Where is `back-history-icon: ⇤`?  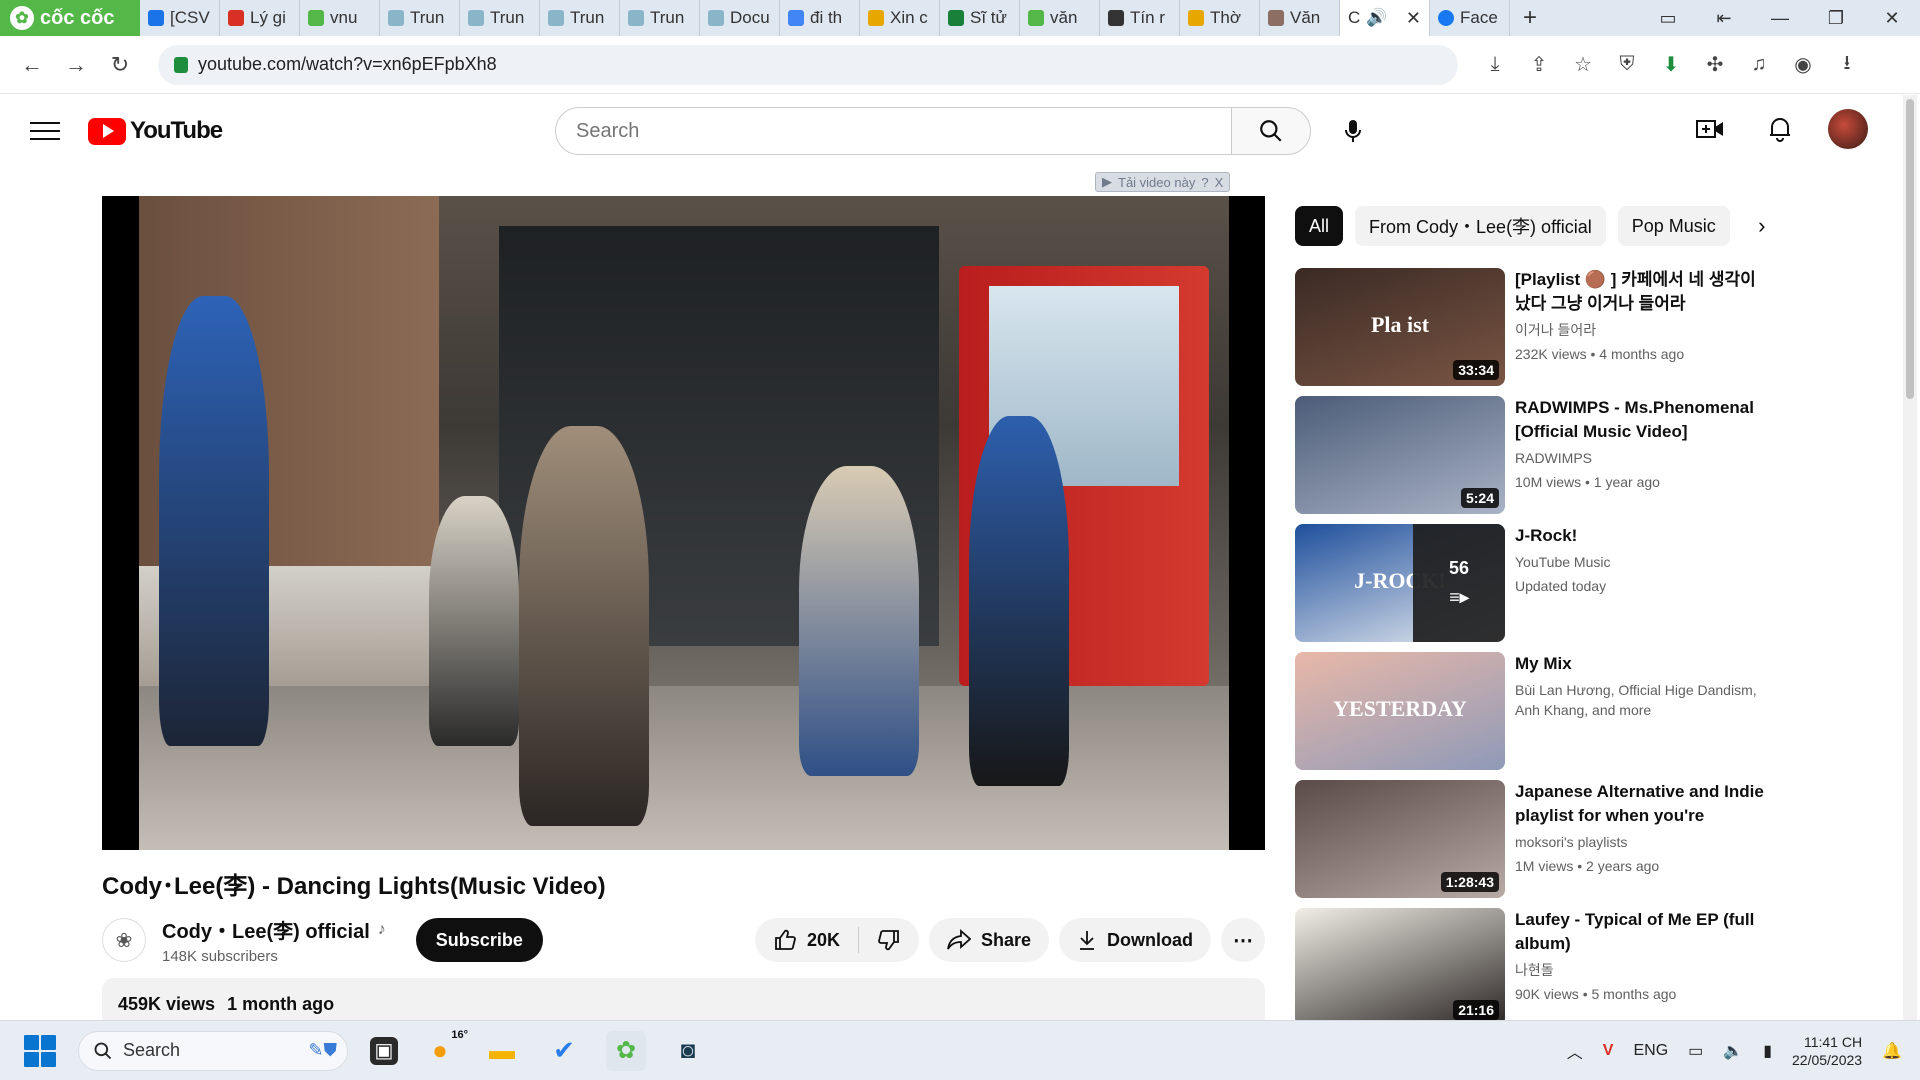
back-history-icon: ⇤ is located at coordinates (1724, 18).